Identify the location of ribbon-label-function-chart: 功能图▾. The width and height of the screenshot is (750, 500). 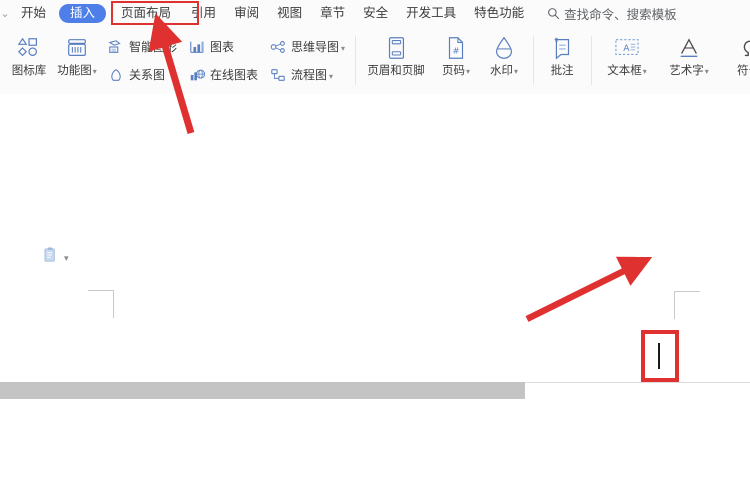
(77, 71).